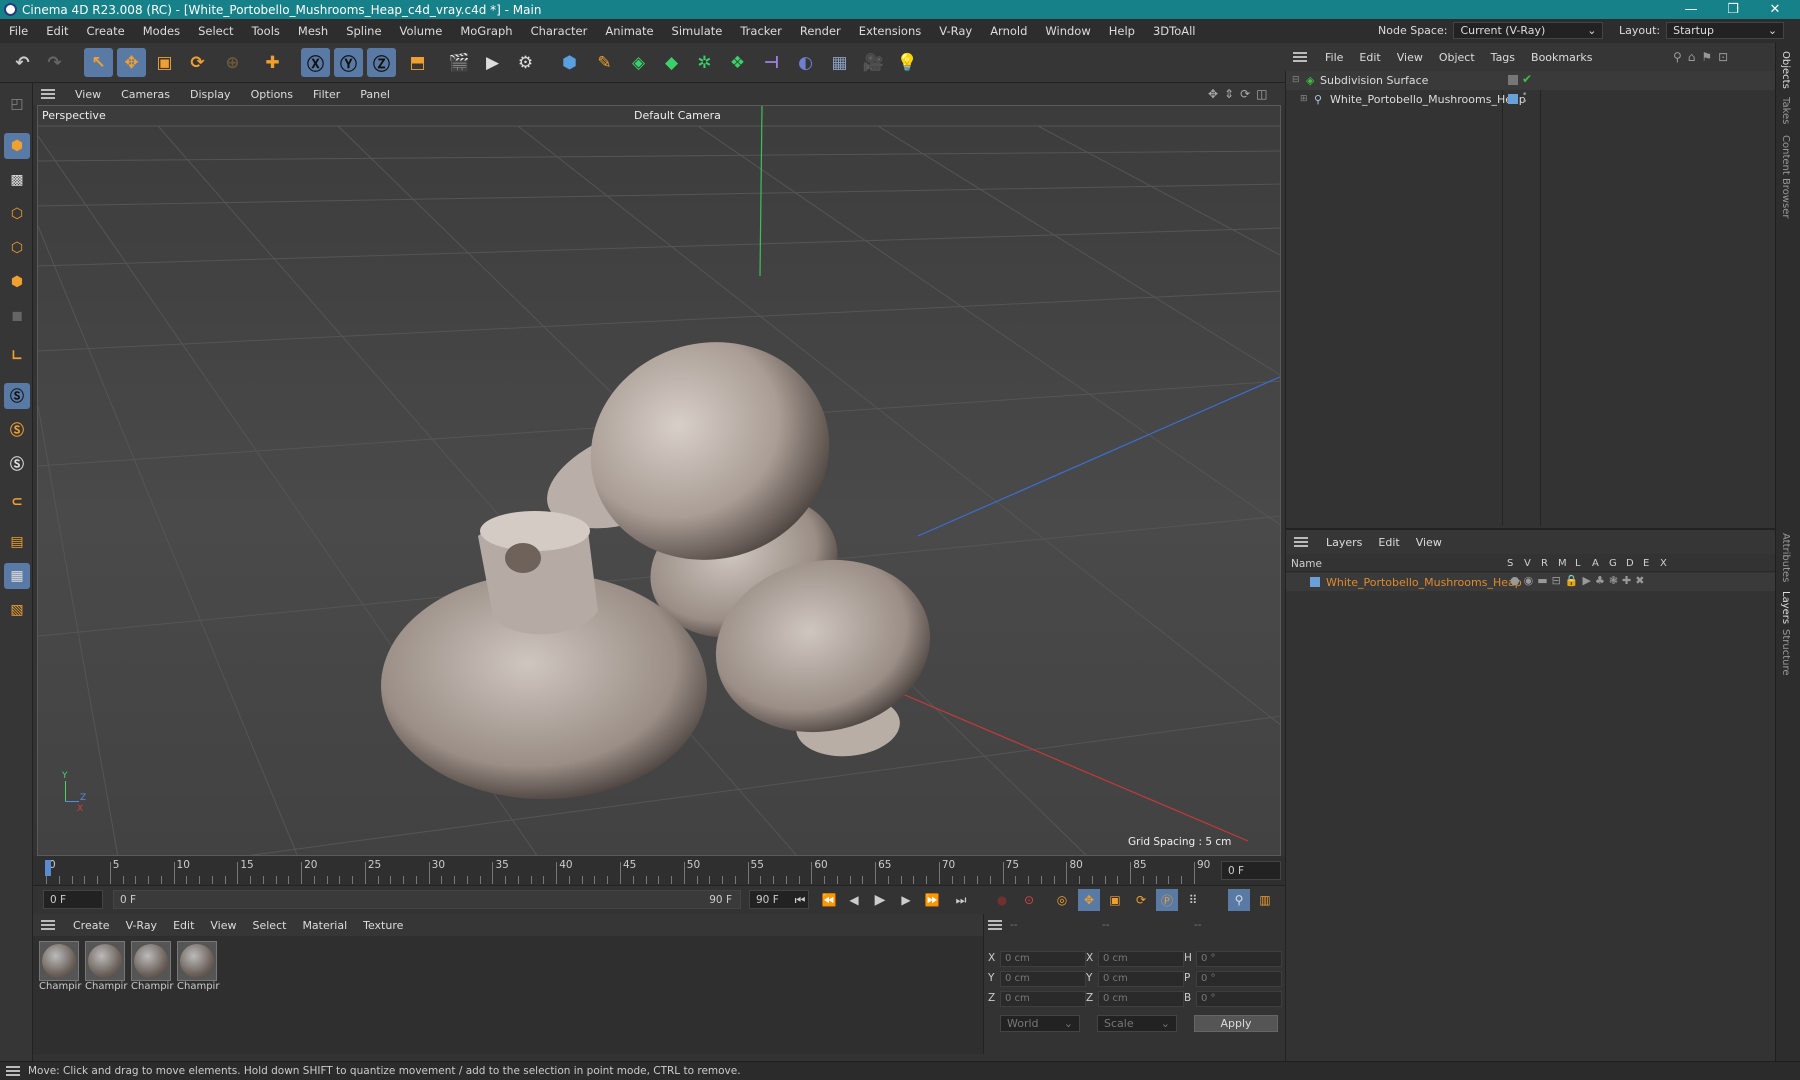 The height and width of the screenshot is (1080, 1800). Describe the element at coordinates (1528, 30) in the screenshot. I see `node-space-dropdown: Current (V-Ray) ⌄` at that location.